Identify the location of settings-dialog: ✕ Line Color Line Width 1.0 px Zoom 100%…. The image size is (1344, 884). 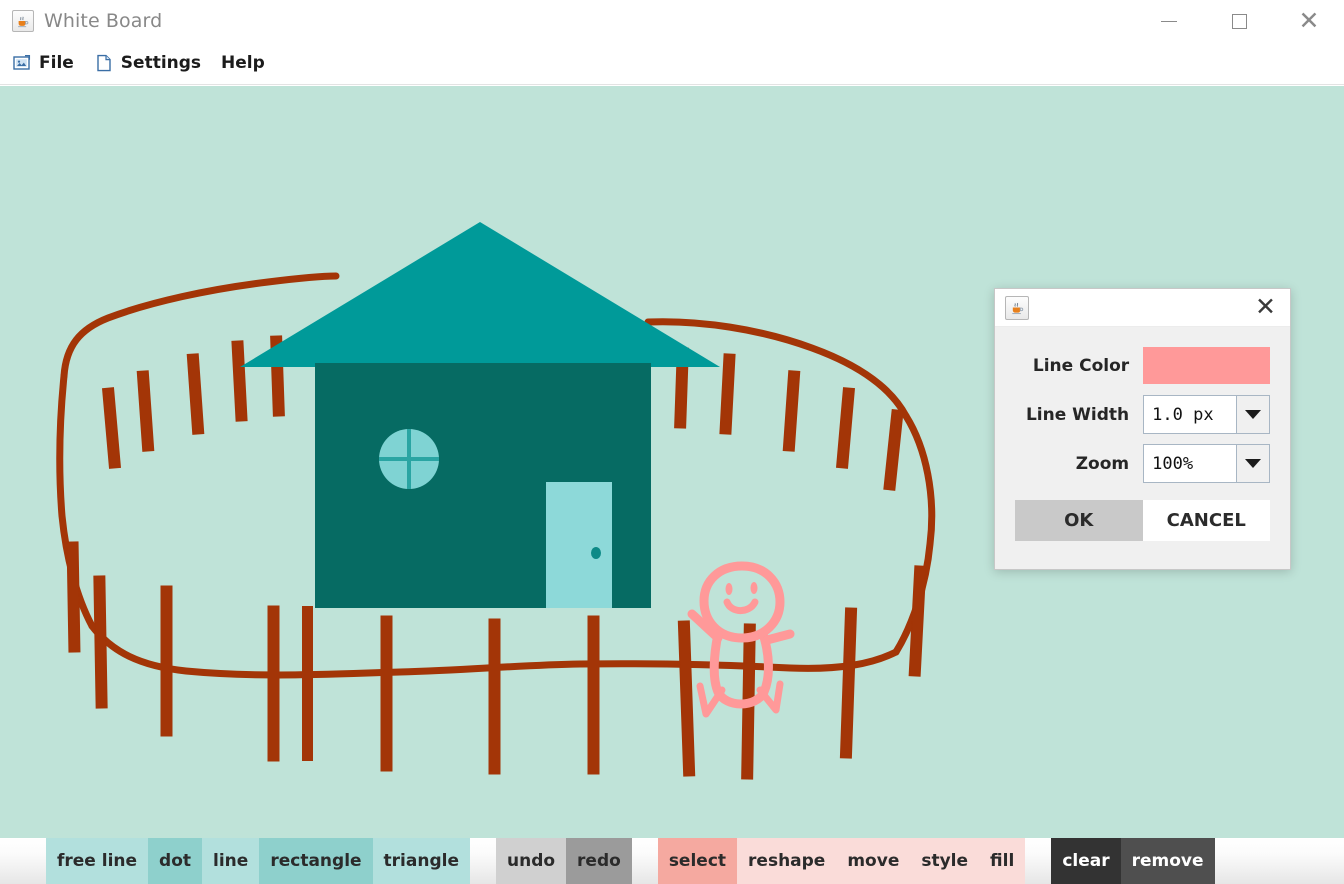
(1142, 429).